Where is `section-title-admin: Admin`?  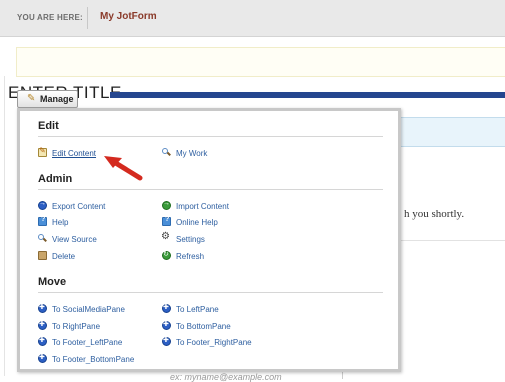
section-title-admin: Admin is located at coordinates (55, 179).